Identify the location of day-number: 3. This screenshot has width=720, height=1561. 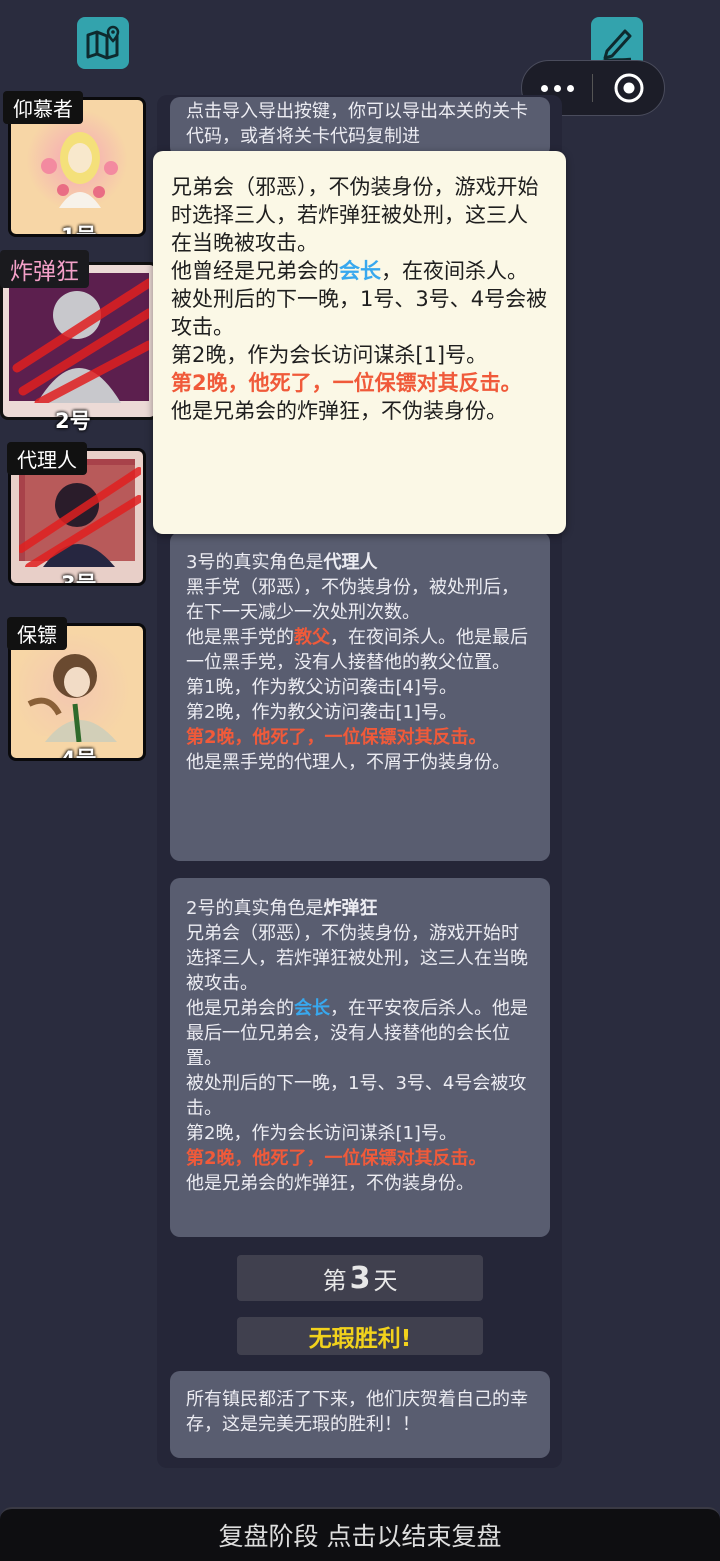
(360, 1278).